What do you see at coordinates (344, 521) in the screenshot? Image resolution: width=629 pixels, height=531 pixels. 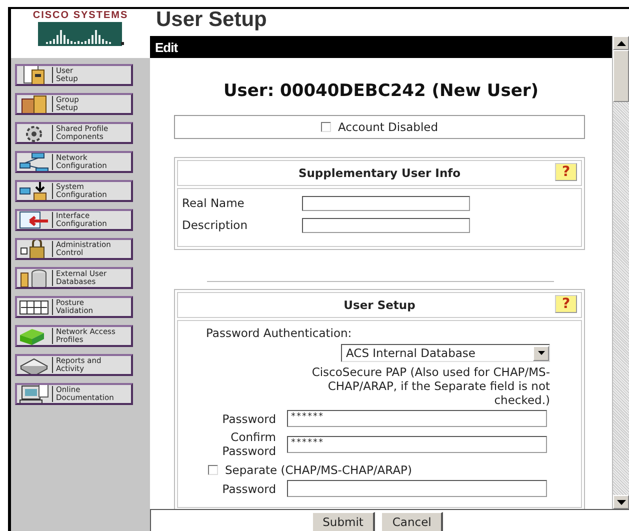 I see `form-button: Submit` at bounding box center [344, 521].